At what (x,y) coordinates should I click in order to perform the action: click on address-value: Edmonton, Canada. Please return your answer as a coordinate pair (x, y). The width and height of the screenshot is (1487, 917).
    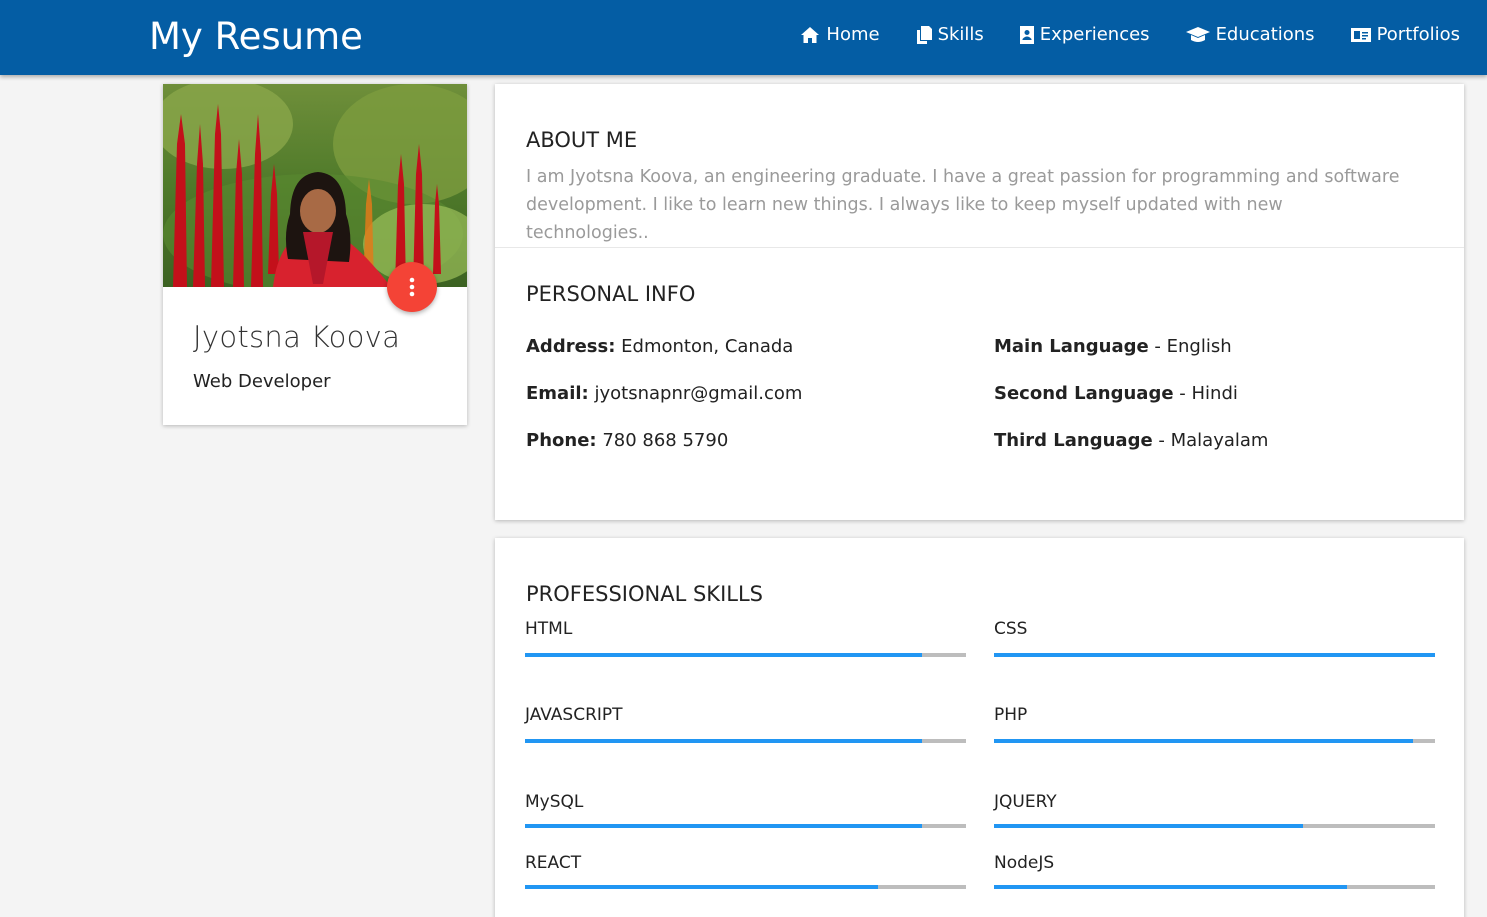
    Looking at the image, I should click on (707, 346).